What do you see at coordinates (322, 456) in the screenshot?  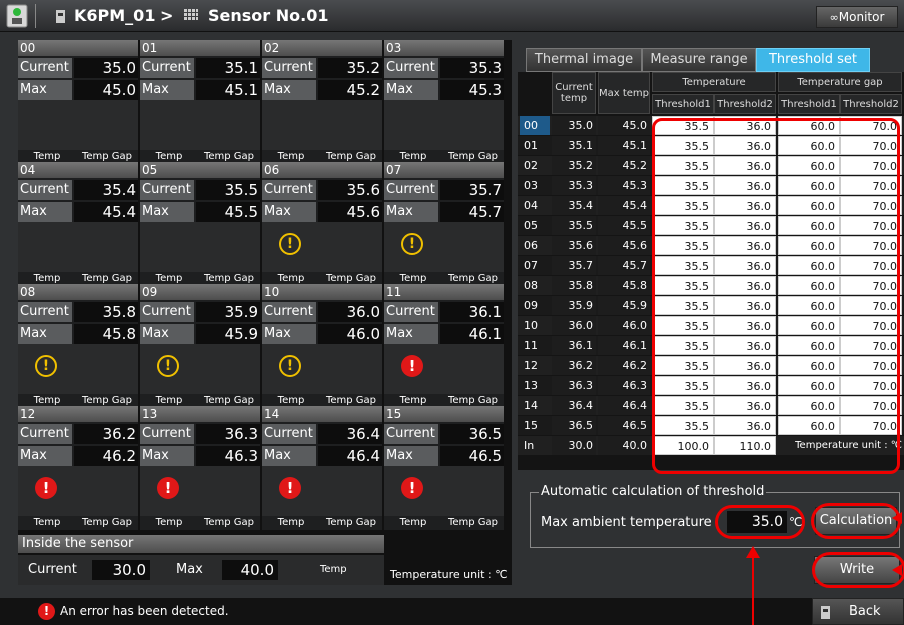 I see `max-row: Max 46.4` at bounding box center [322, 456].